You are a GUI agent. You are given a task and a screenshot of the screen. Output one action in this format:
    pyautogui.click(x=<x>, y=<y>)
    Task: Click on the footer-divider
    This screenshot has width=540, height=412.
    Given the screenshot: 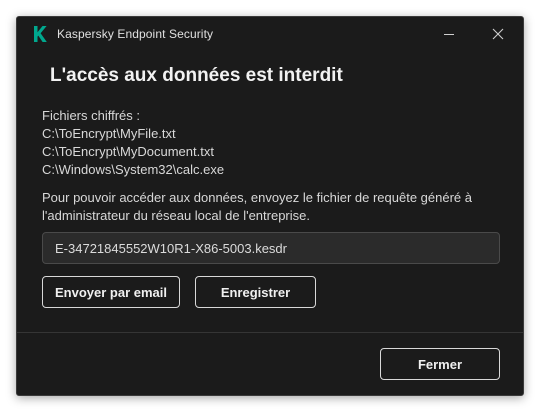 What is the action you would take?
    pyautogui.click(x=270, y=332)
    